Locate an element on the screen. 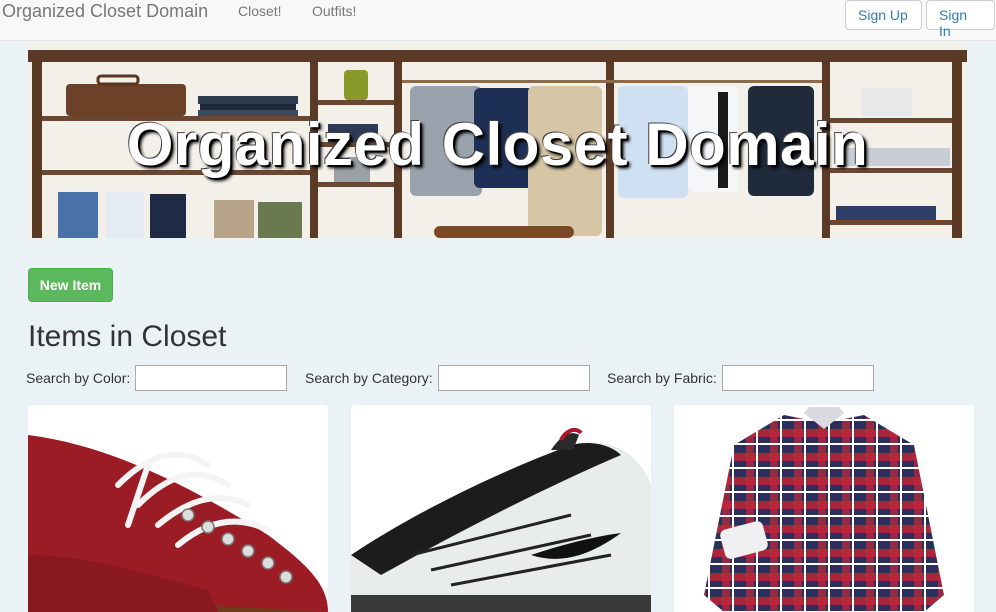 This screenshot has width=996, height=612. search-color-input is located at coordinates (211, 378).